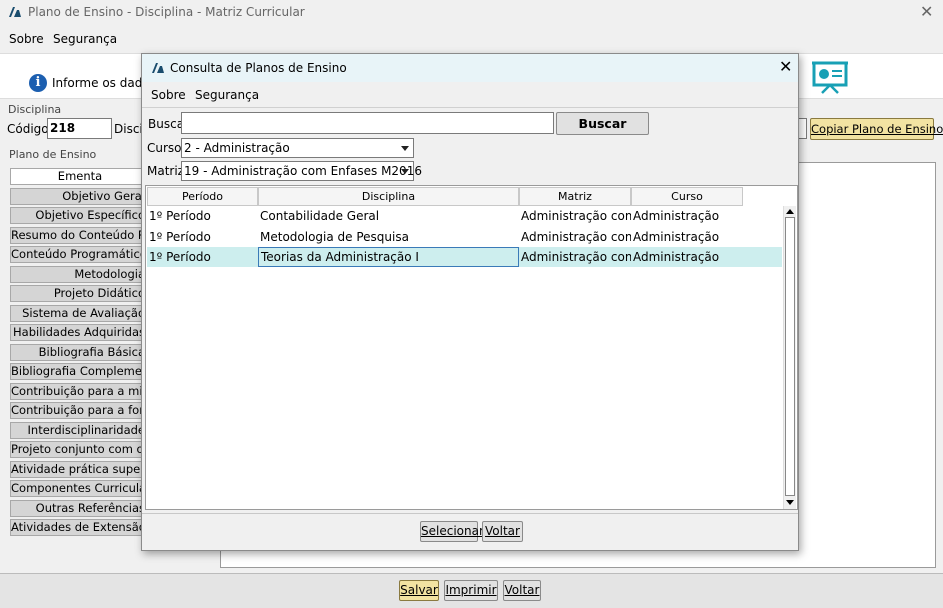 This screenshot has width=943, height=608. I want to click on dialog-menu-sobre: Sobre, so click(168, 95).